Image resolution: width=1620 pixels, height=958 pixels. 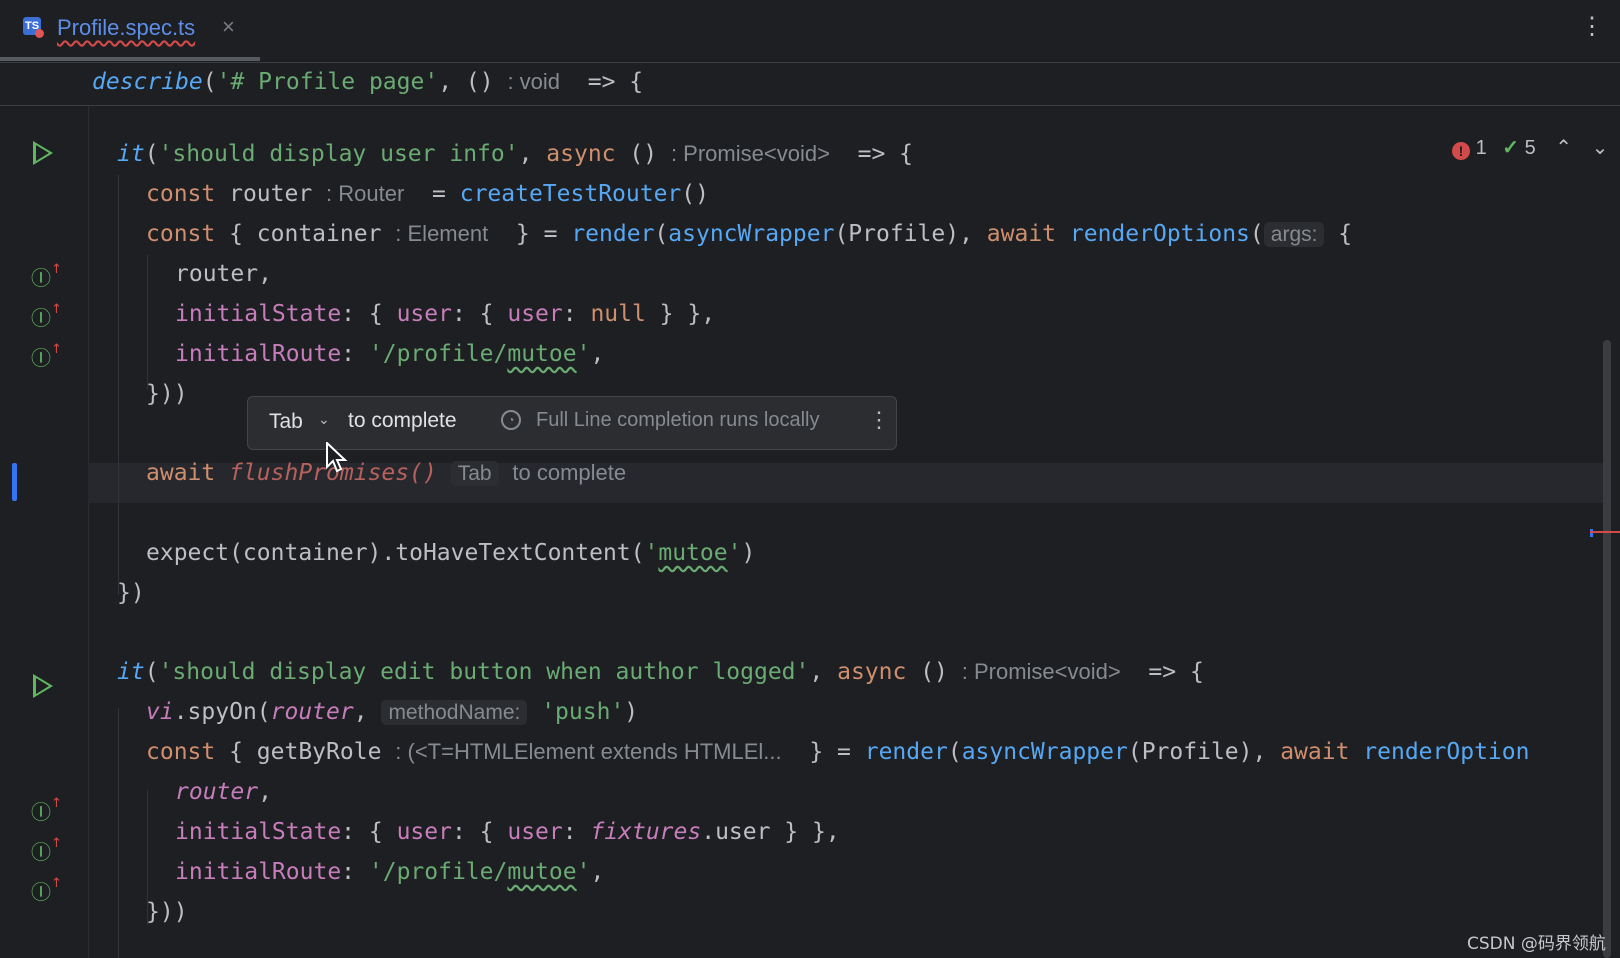 I want to click on describe-call: describe, so click(x=147, y=82).